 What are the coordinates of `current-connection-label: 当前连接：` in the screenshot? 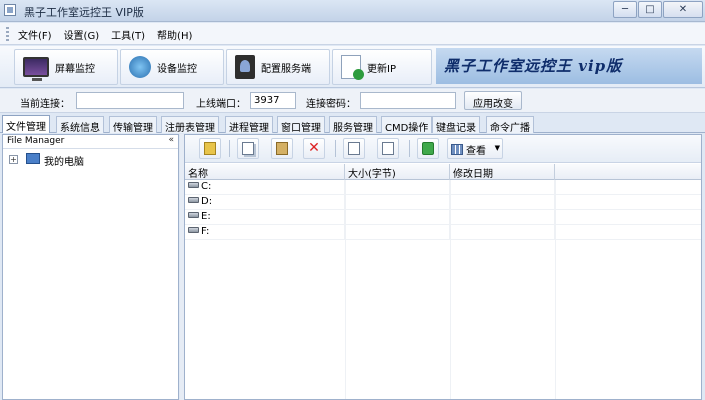 It's located at (45, 104).